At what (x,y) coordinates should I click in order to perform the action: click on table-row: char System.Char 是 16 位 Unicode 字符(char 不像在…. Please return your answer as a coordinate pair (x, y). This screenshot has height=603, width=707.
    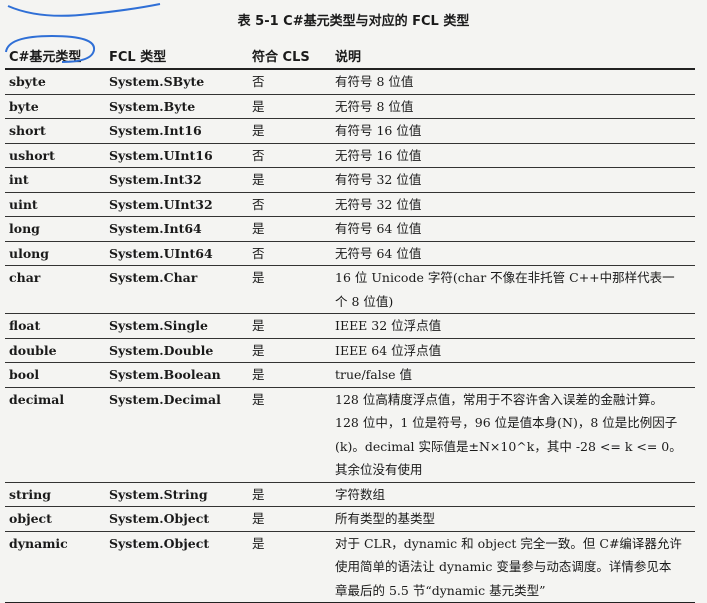
    Looking at the image, I should click on (350, 289).